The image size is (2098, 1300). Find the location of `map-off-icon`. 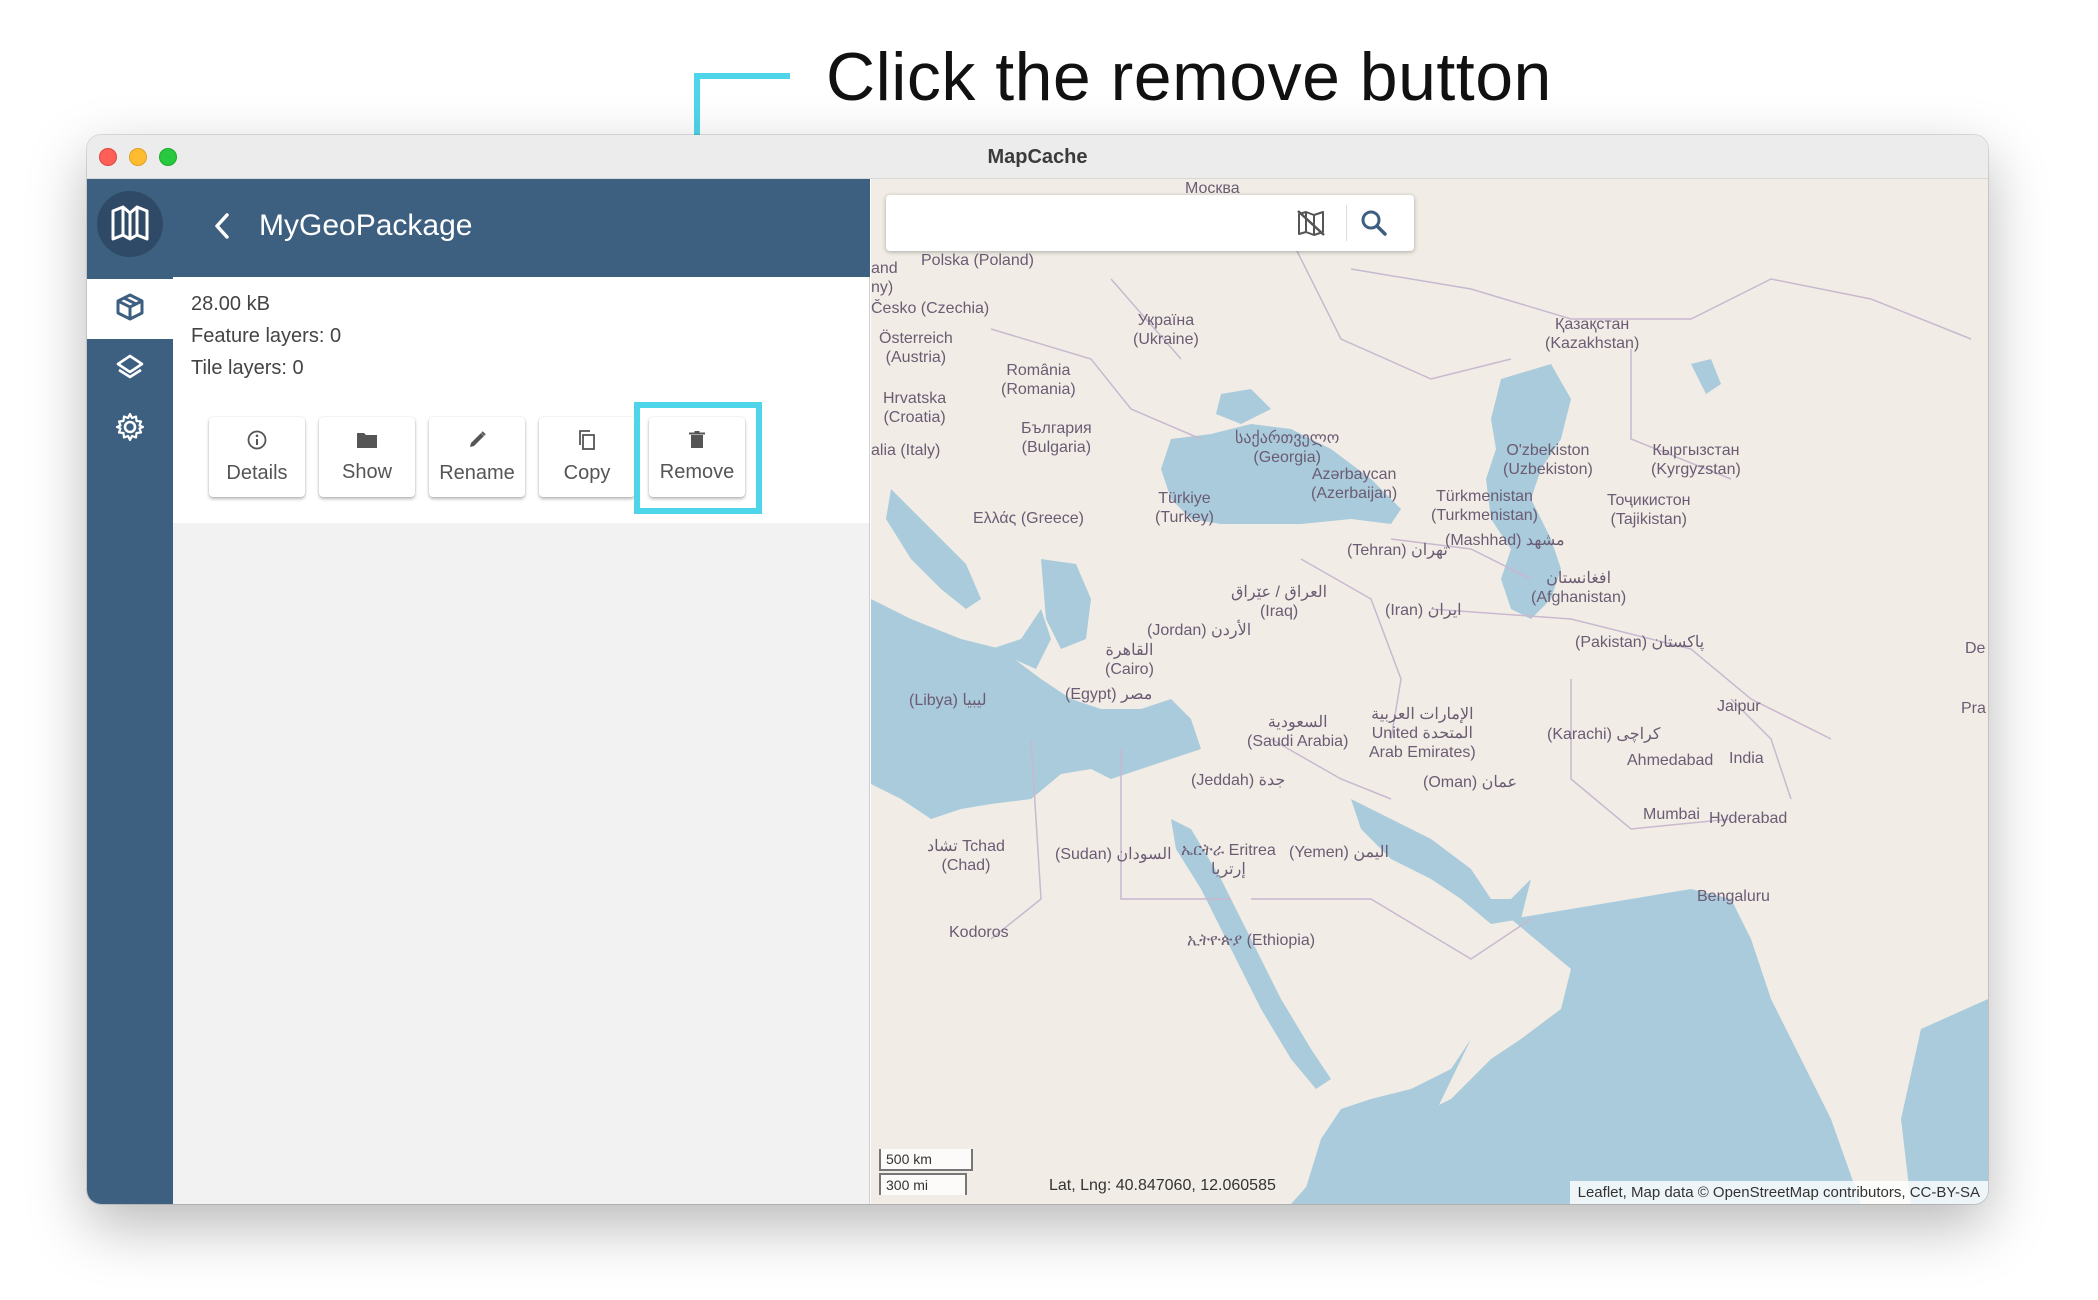

map-off-icon is located at coordinates (1311, 225).